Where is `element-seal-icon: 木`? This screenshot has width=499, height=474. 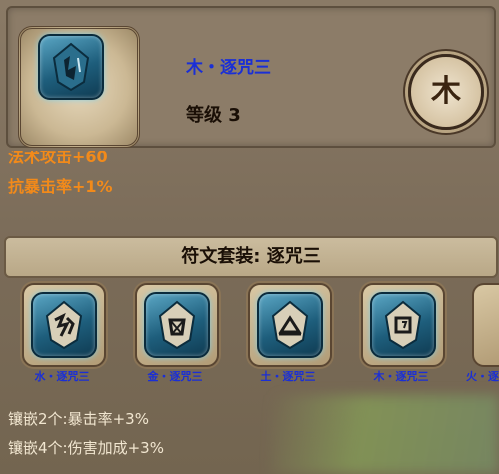 element-seal-icon: 木 is located at coordinates (446, 92).